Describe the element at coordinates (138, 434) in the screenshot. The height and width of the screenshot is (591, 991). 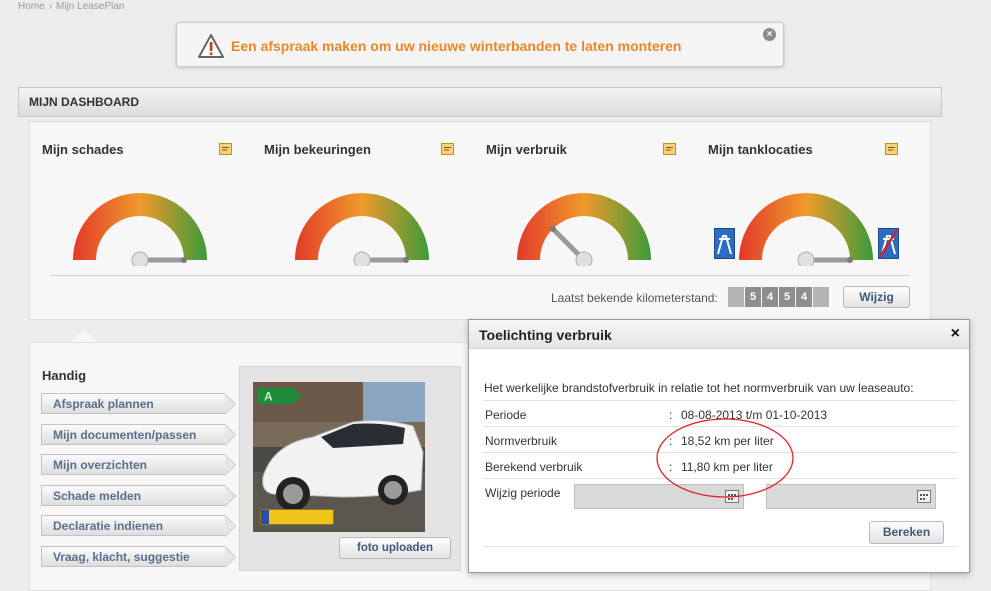
I see `handig-item-documenten: Mijn documenten/passen` at that location.